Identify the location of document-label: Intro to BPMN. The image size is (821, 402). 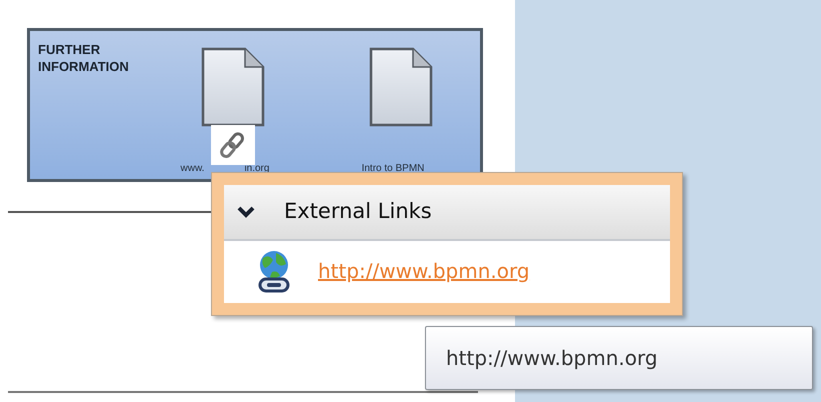
(393, 169).